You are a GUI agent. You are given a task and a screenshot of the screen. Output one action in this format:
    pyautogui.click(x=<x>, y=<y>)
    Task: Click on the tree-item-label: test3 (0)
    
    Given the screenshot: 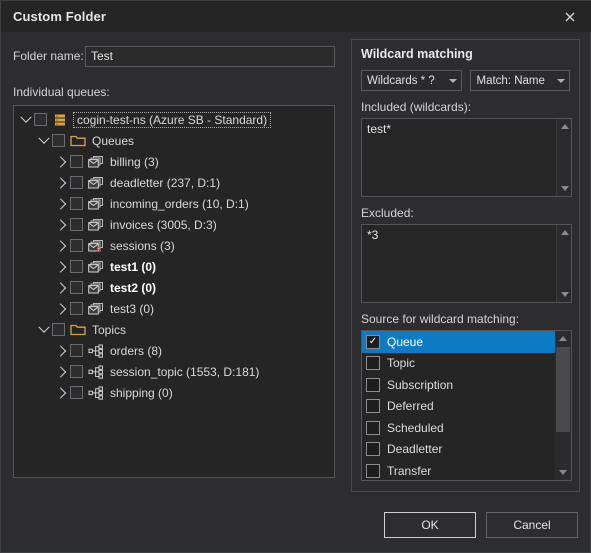 What is the action you would take?
    pyautogui.click(x=132, y=308)
    